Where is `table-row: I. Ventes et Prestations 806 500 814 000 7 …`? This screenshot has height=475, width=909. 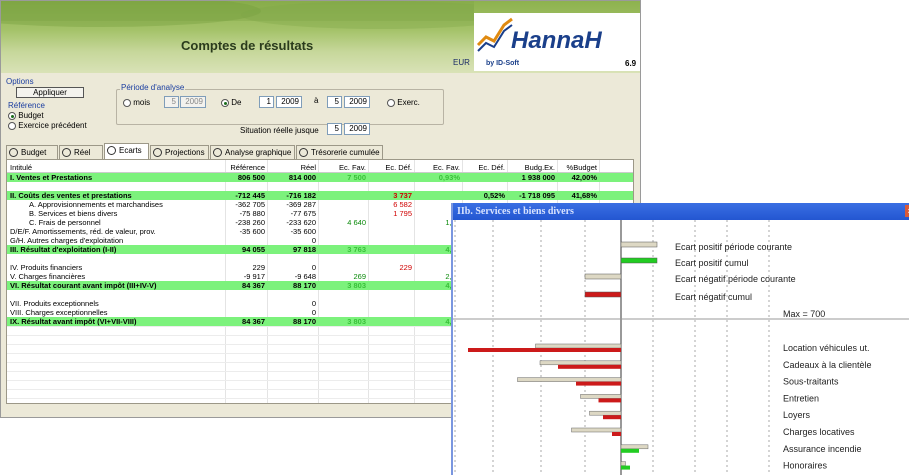
table-row: I. Ventes et Prestations 806 500 814 000 7 … is located at coordinates (320, 177).